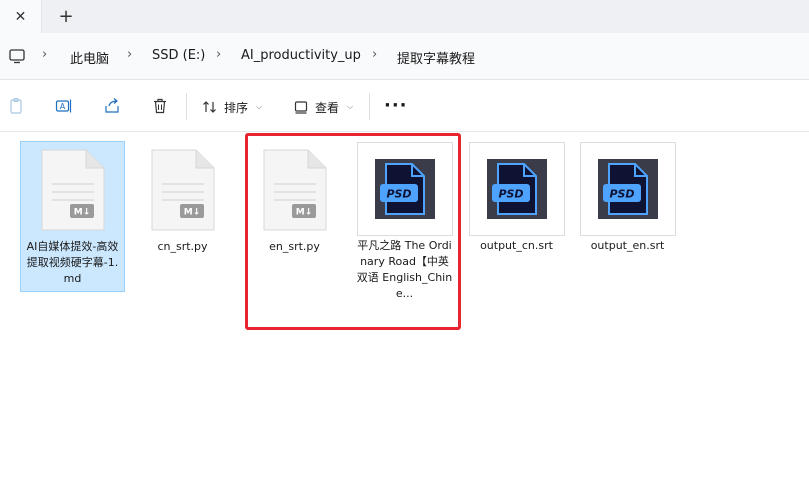 This screenshot has width=809, height=492. Describe the element at coordinates (182, 246) in the screenshot. I see `file-name: cn_srt.py` at that location.